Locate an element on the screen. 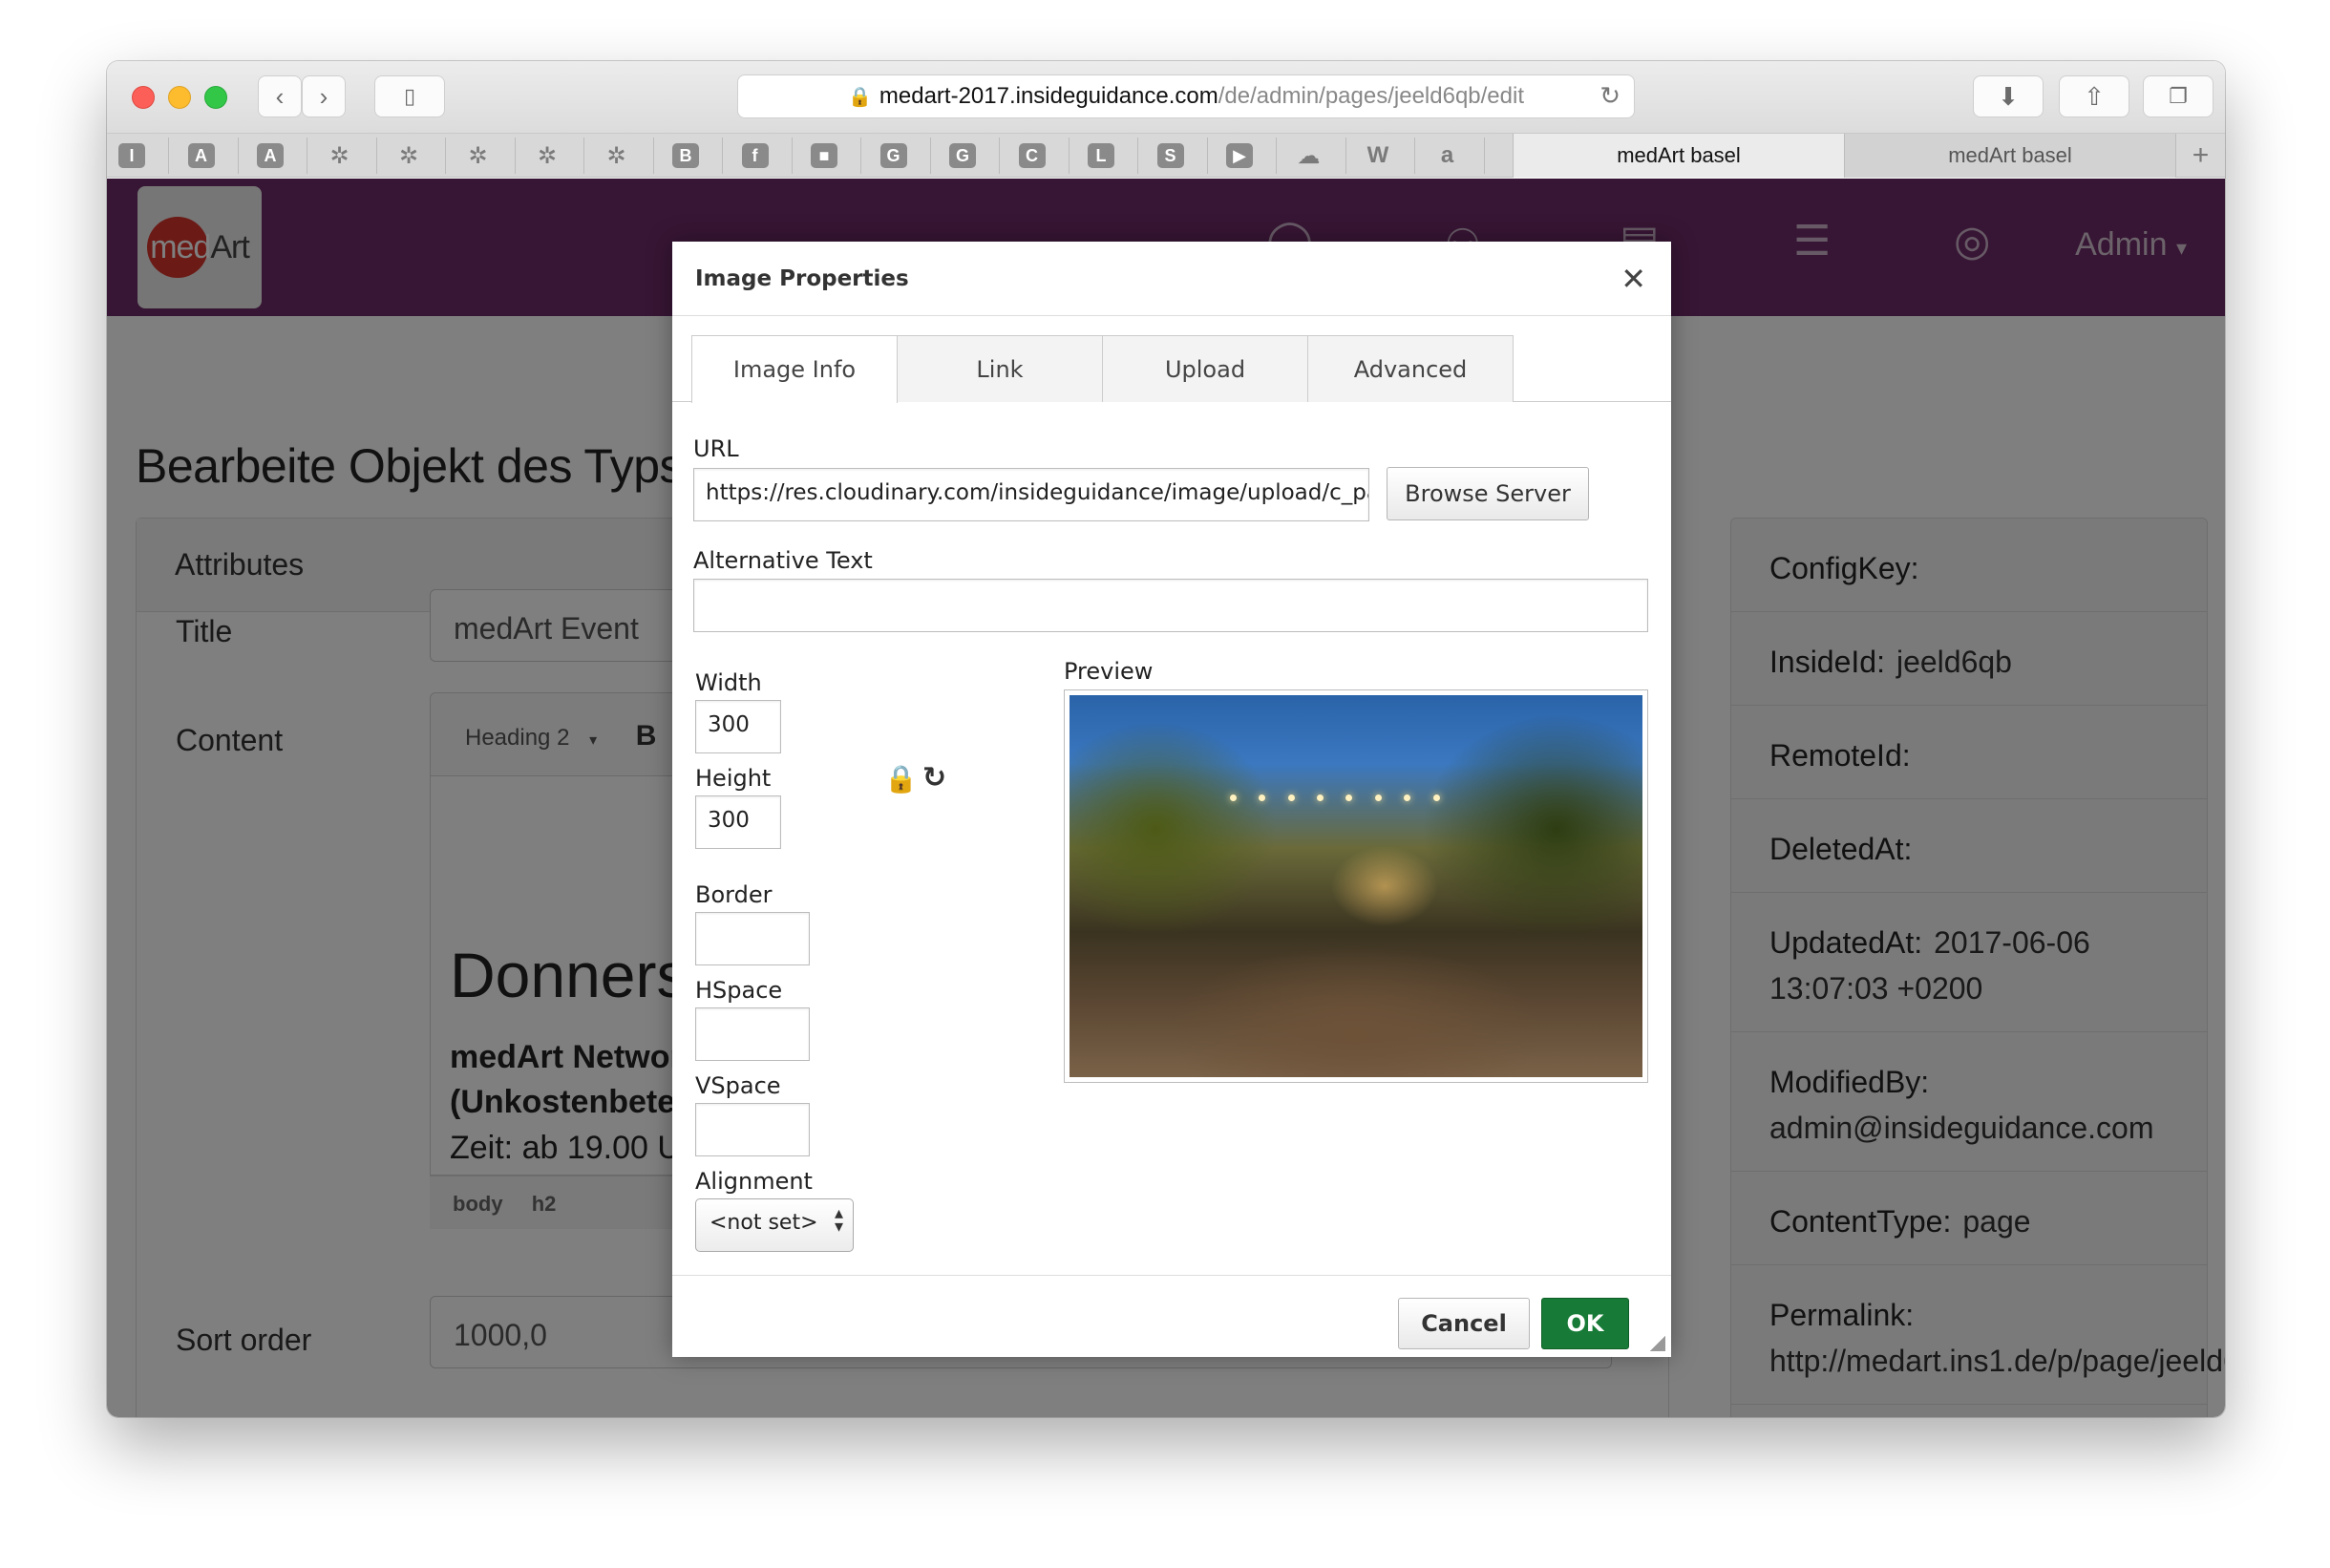 The width and height of the screenshot is (2330, 1568). preview-photo is located at coordinates (1356, 886).